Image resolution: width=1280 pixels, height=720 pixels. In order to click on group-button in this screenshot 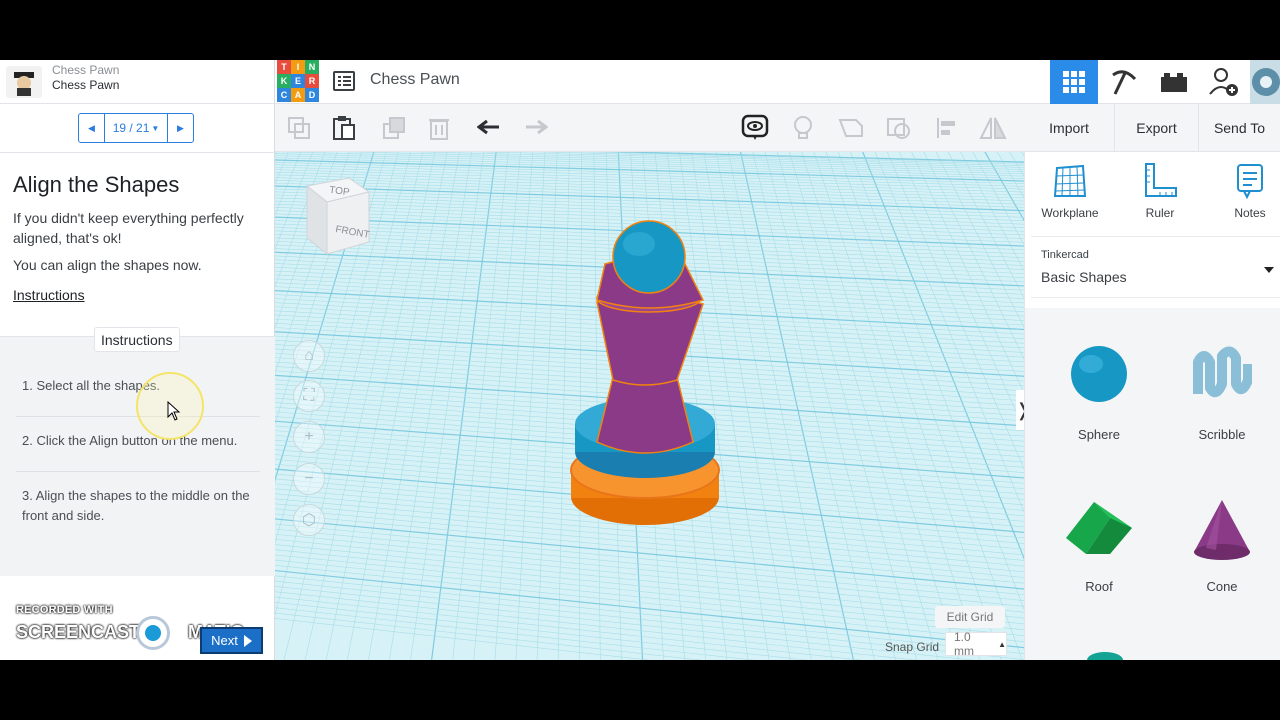, I will do `click(899, 128)`.